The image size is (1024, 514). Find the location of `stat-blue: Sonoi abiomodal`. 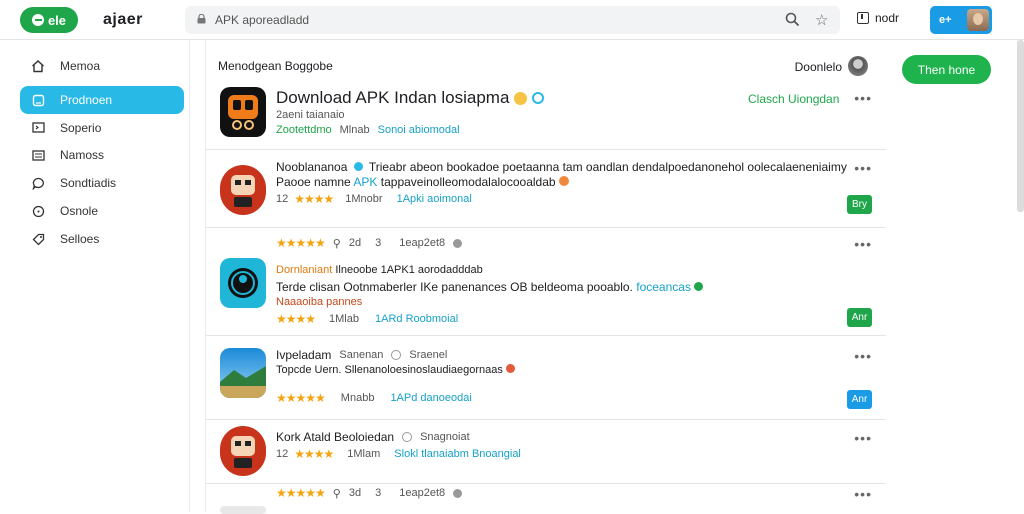

stat-blue: Sonoi abiomodal is located at coordinates (418, 130).